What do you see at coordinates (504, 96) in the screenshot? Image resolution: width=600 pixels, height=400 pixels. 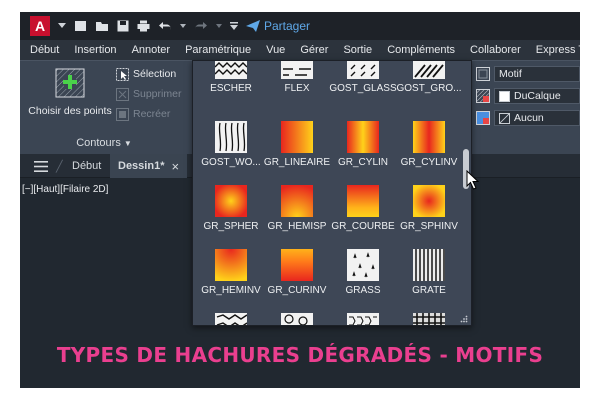 I see `color-swatch` at bounding box center [504, 96].